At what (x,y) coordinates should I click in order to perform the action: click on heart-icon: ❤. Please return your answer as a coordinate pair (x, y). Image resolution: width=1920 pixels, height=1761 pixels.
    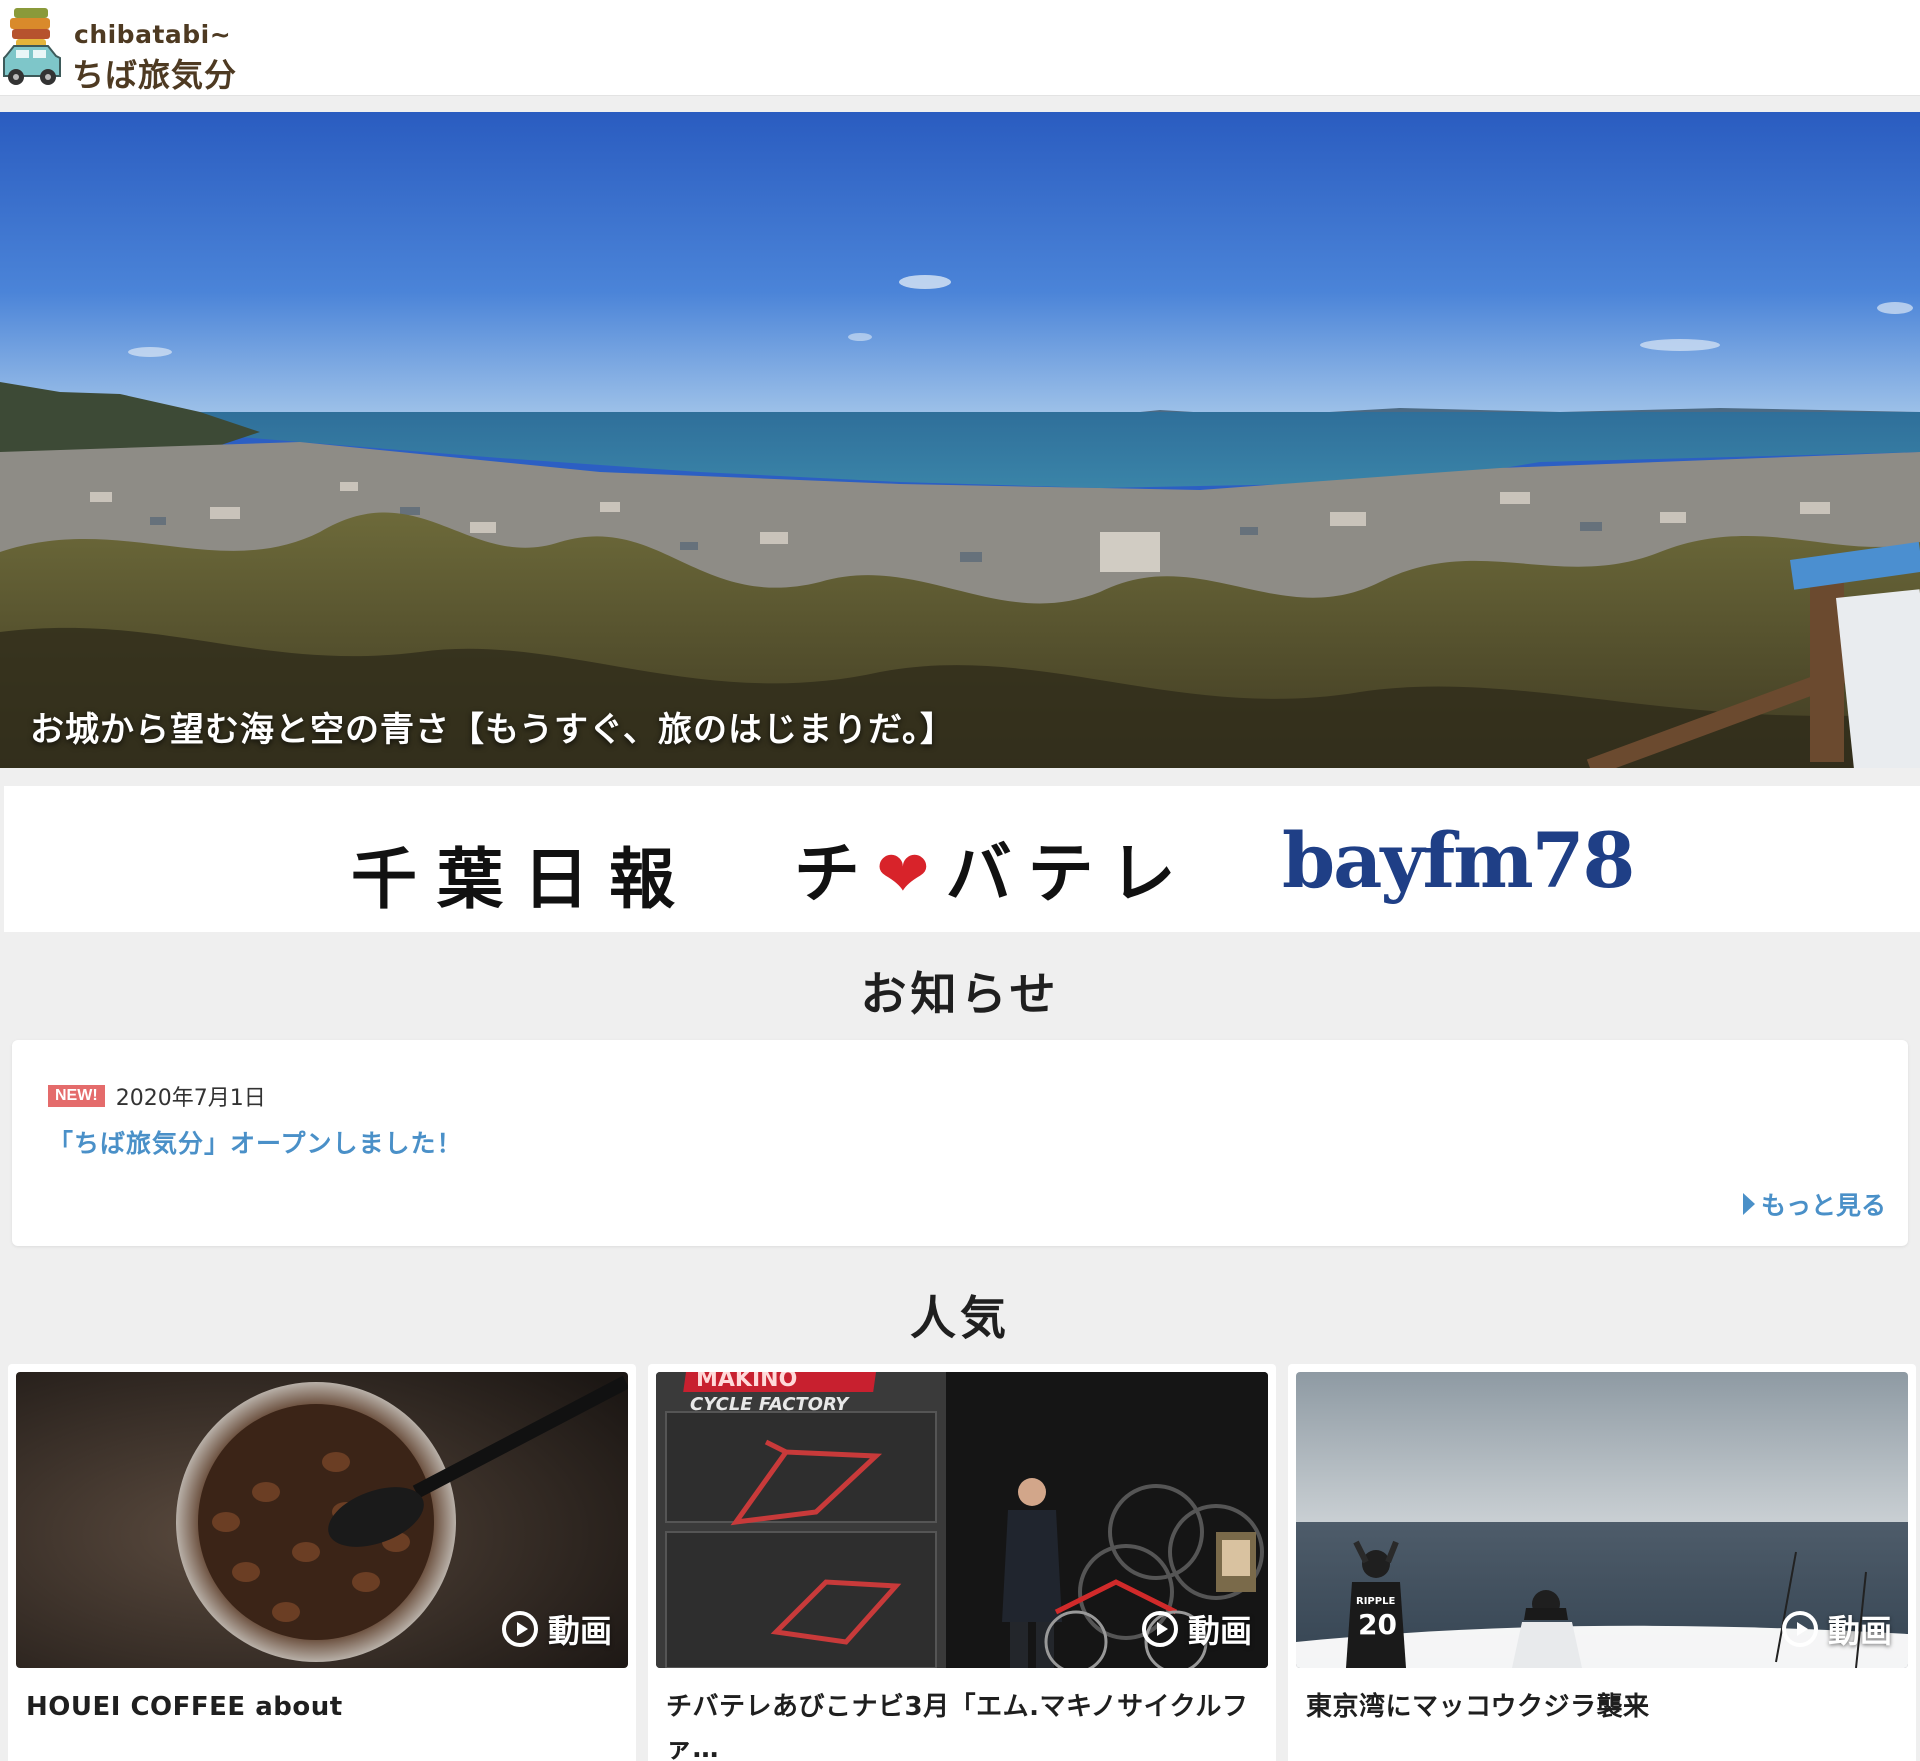
    Looking at the image, I should click on (911, 875).